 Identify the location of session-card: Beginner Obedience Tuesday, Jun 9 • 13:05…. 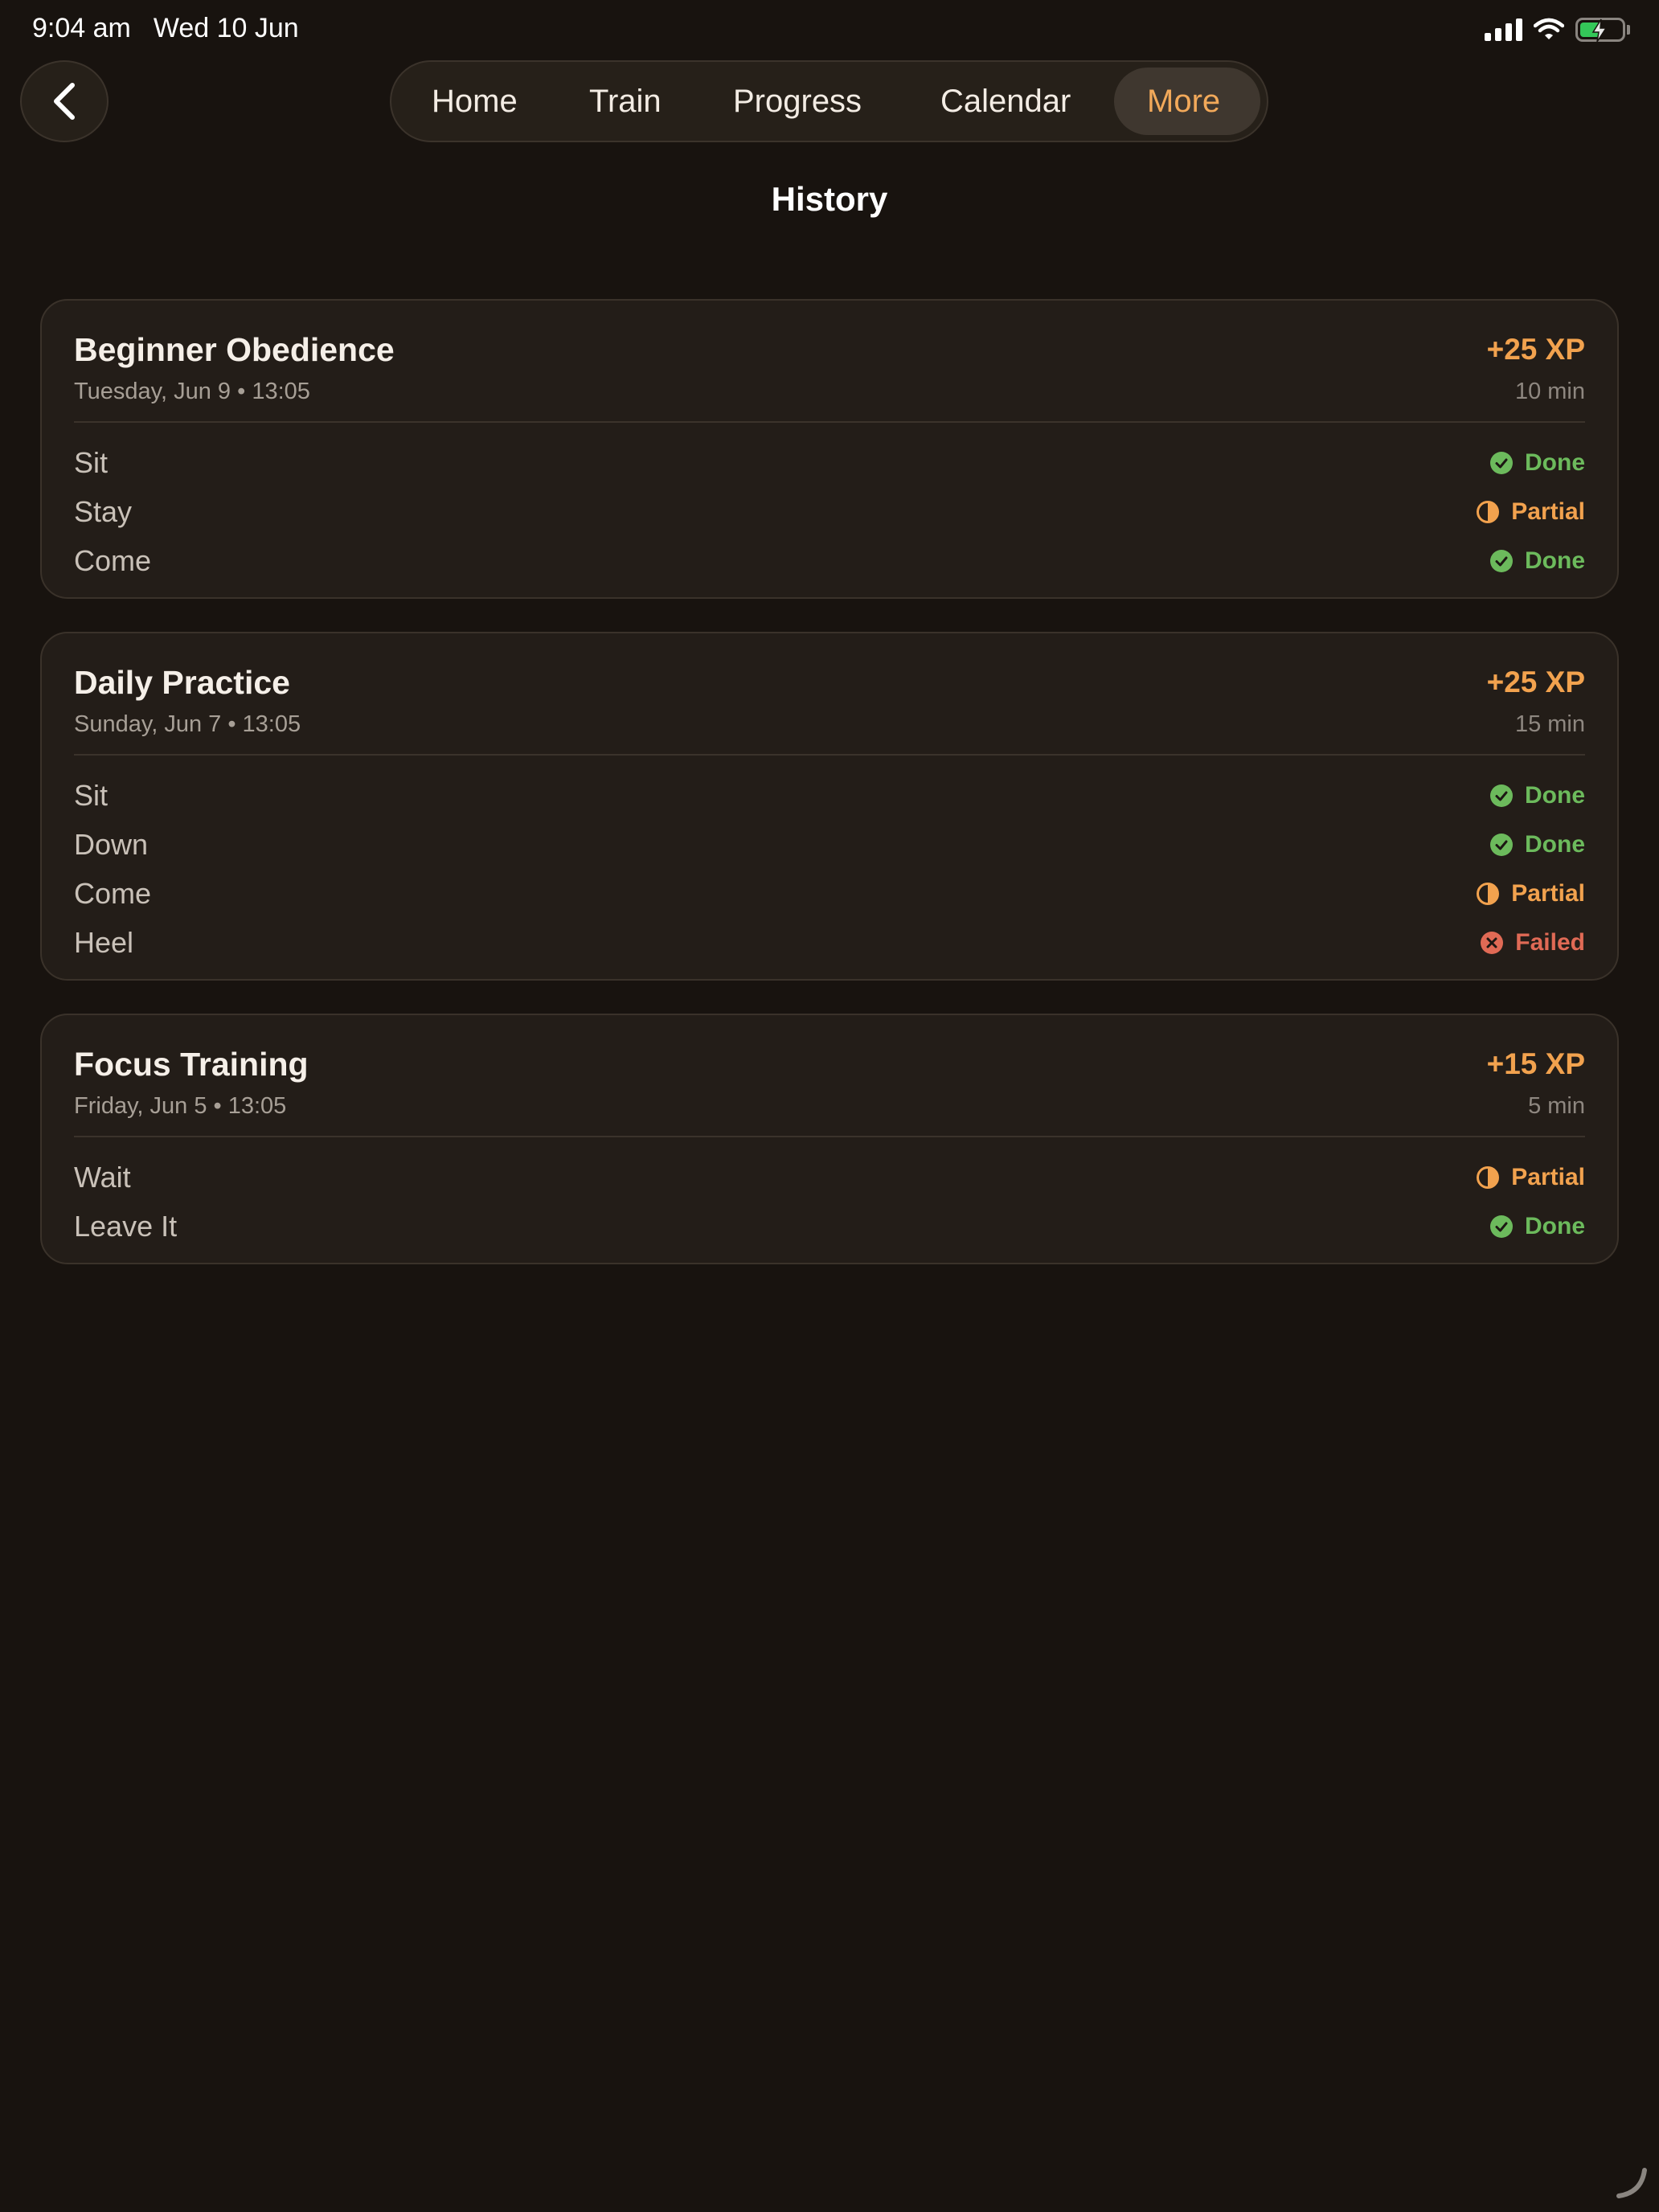
(829, 449).